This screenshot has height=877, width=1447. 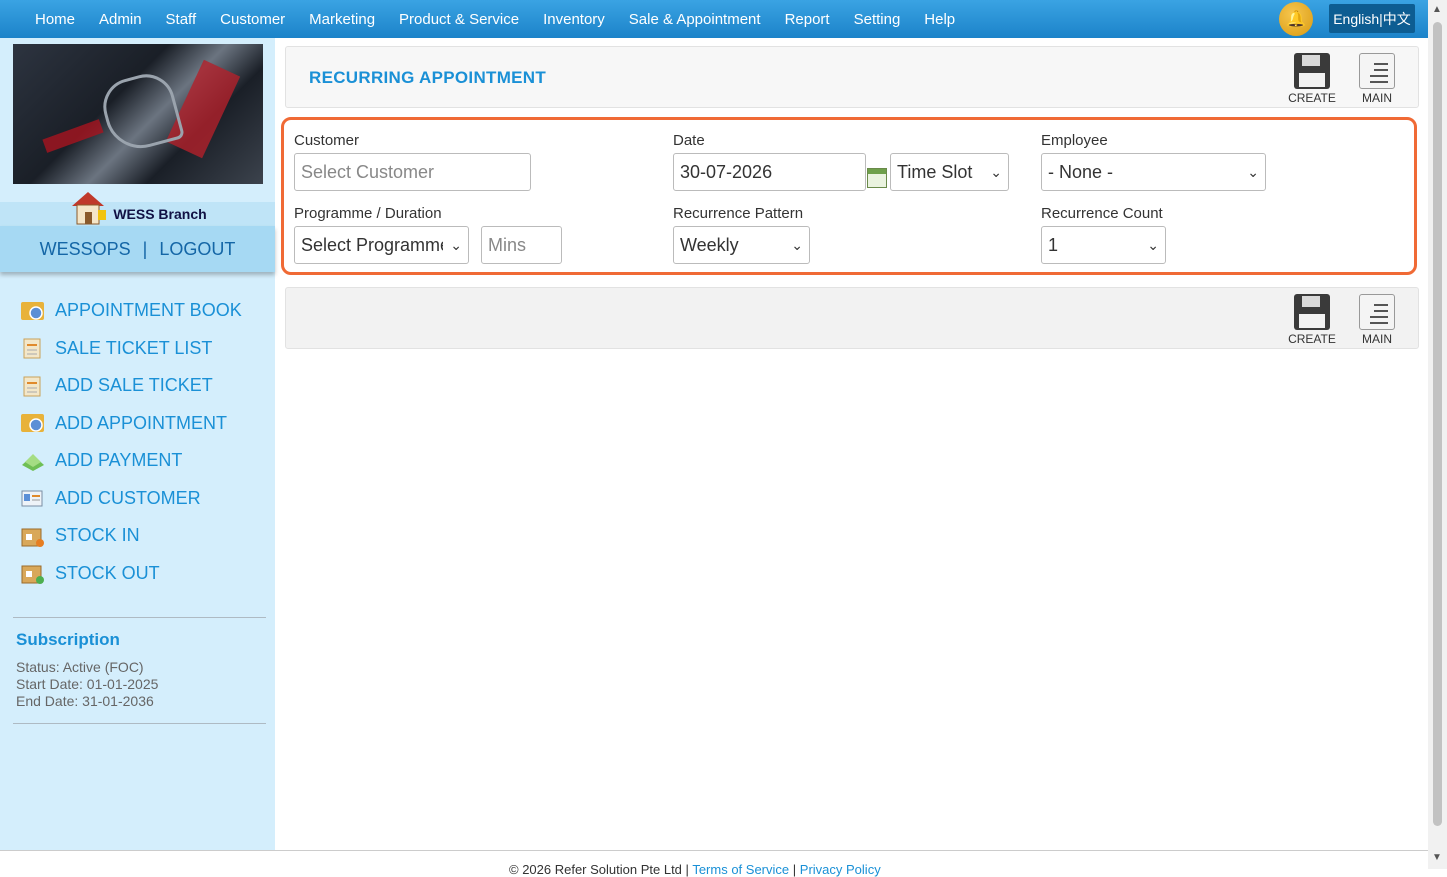 What do you see at coordinates (709, 244) in the screenshot?
I see `recurrence-pattern-value: Weekly` at bounding box center [709, 244].